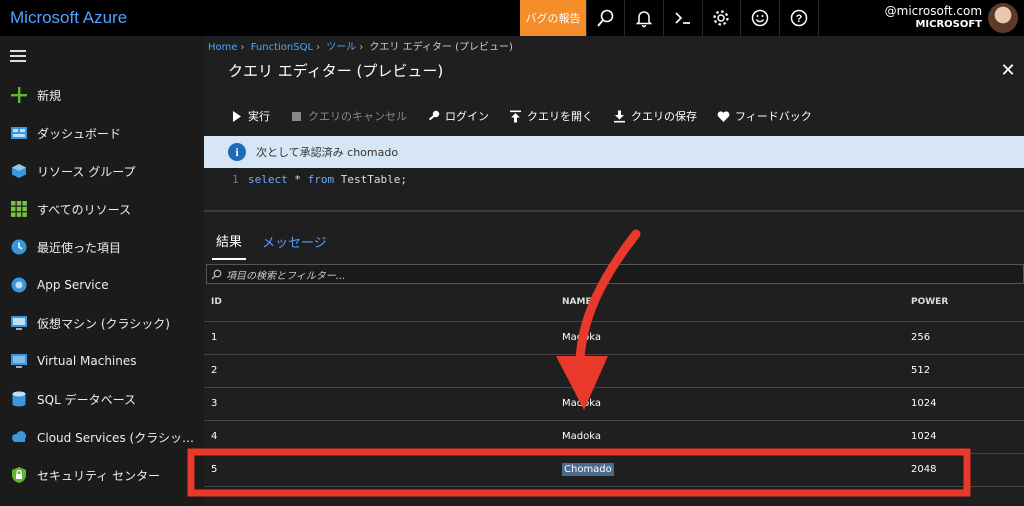 The image size is (1024, 506). What do you see at coordinates (259, 116) in the screenshot?
I see `run-label: 実行` at bounding box center [259, 116].